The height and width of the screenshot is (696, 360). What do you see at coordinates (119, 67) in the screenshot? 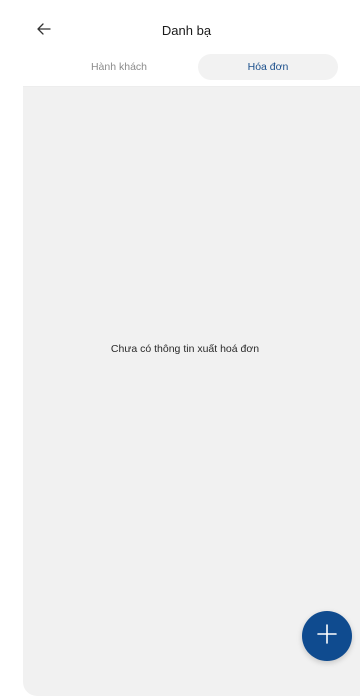
I see `tab-passengers: Hành khách` at bounding box center [119, 67].